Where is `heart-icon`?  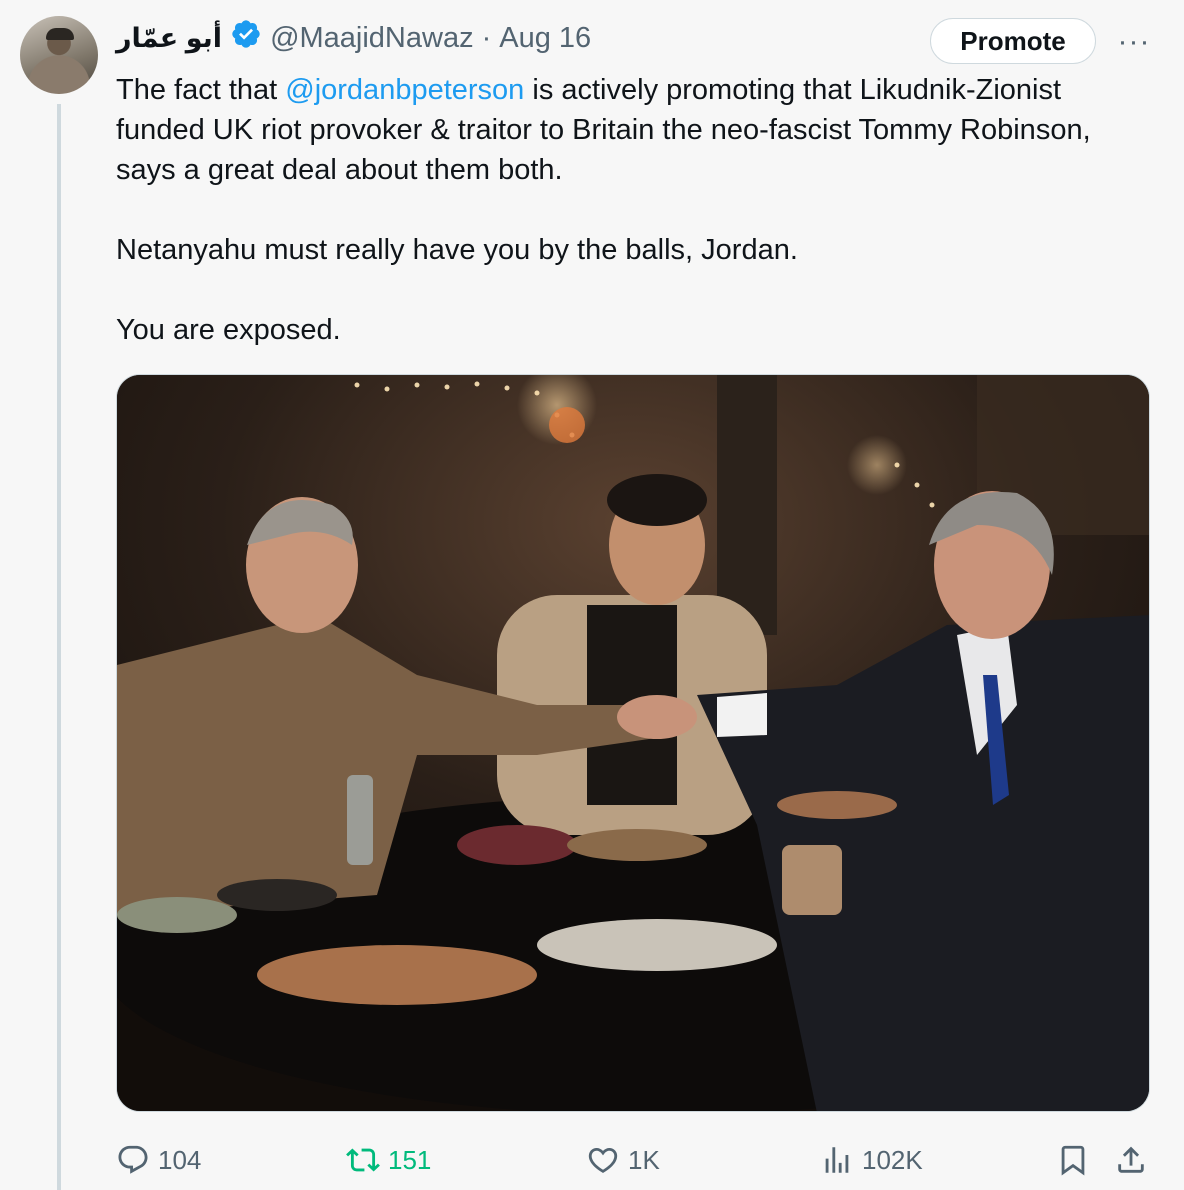 heart-icon is located at coordinates (603, 1160).